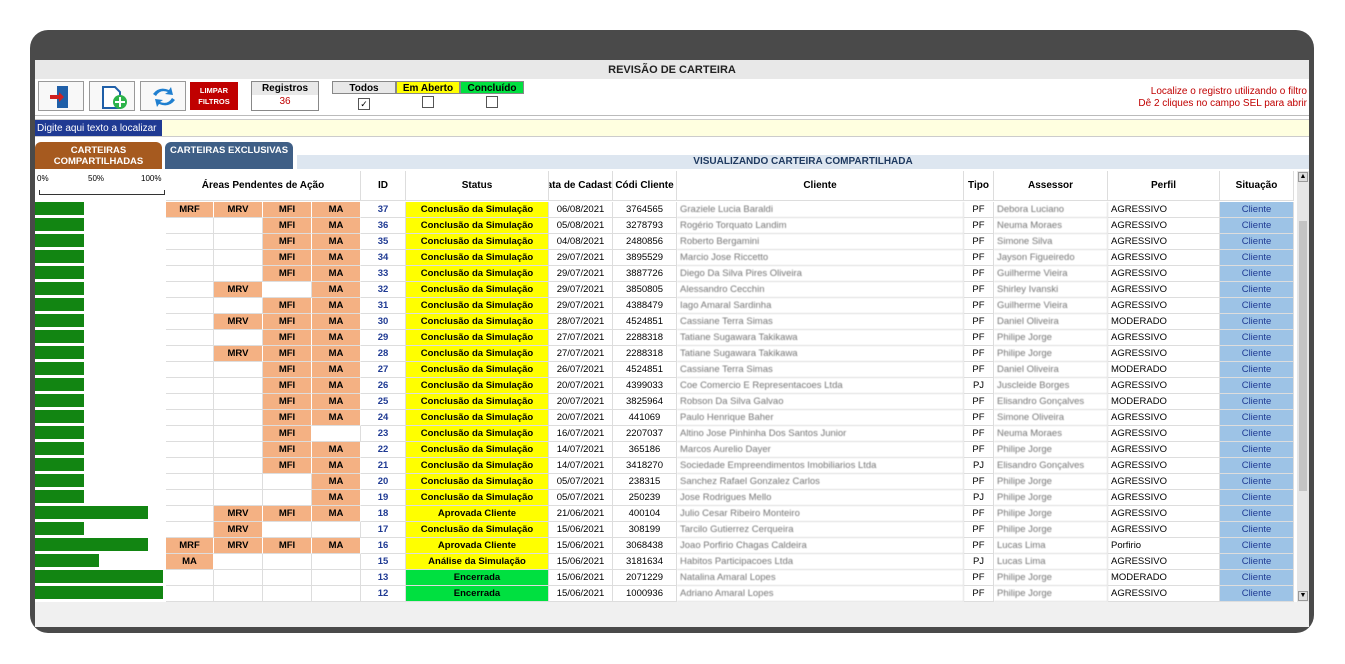 The width and height of the screenshot is (1345, 664). Describe the element at coordinates (98, 128) in the screenshot. I see `search-input` at that location.